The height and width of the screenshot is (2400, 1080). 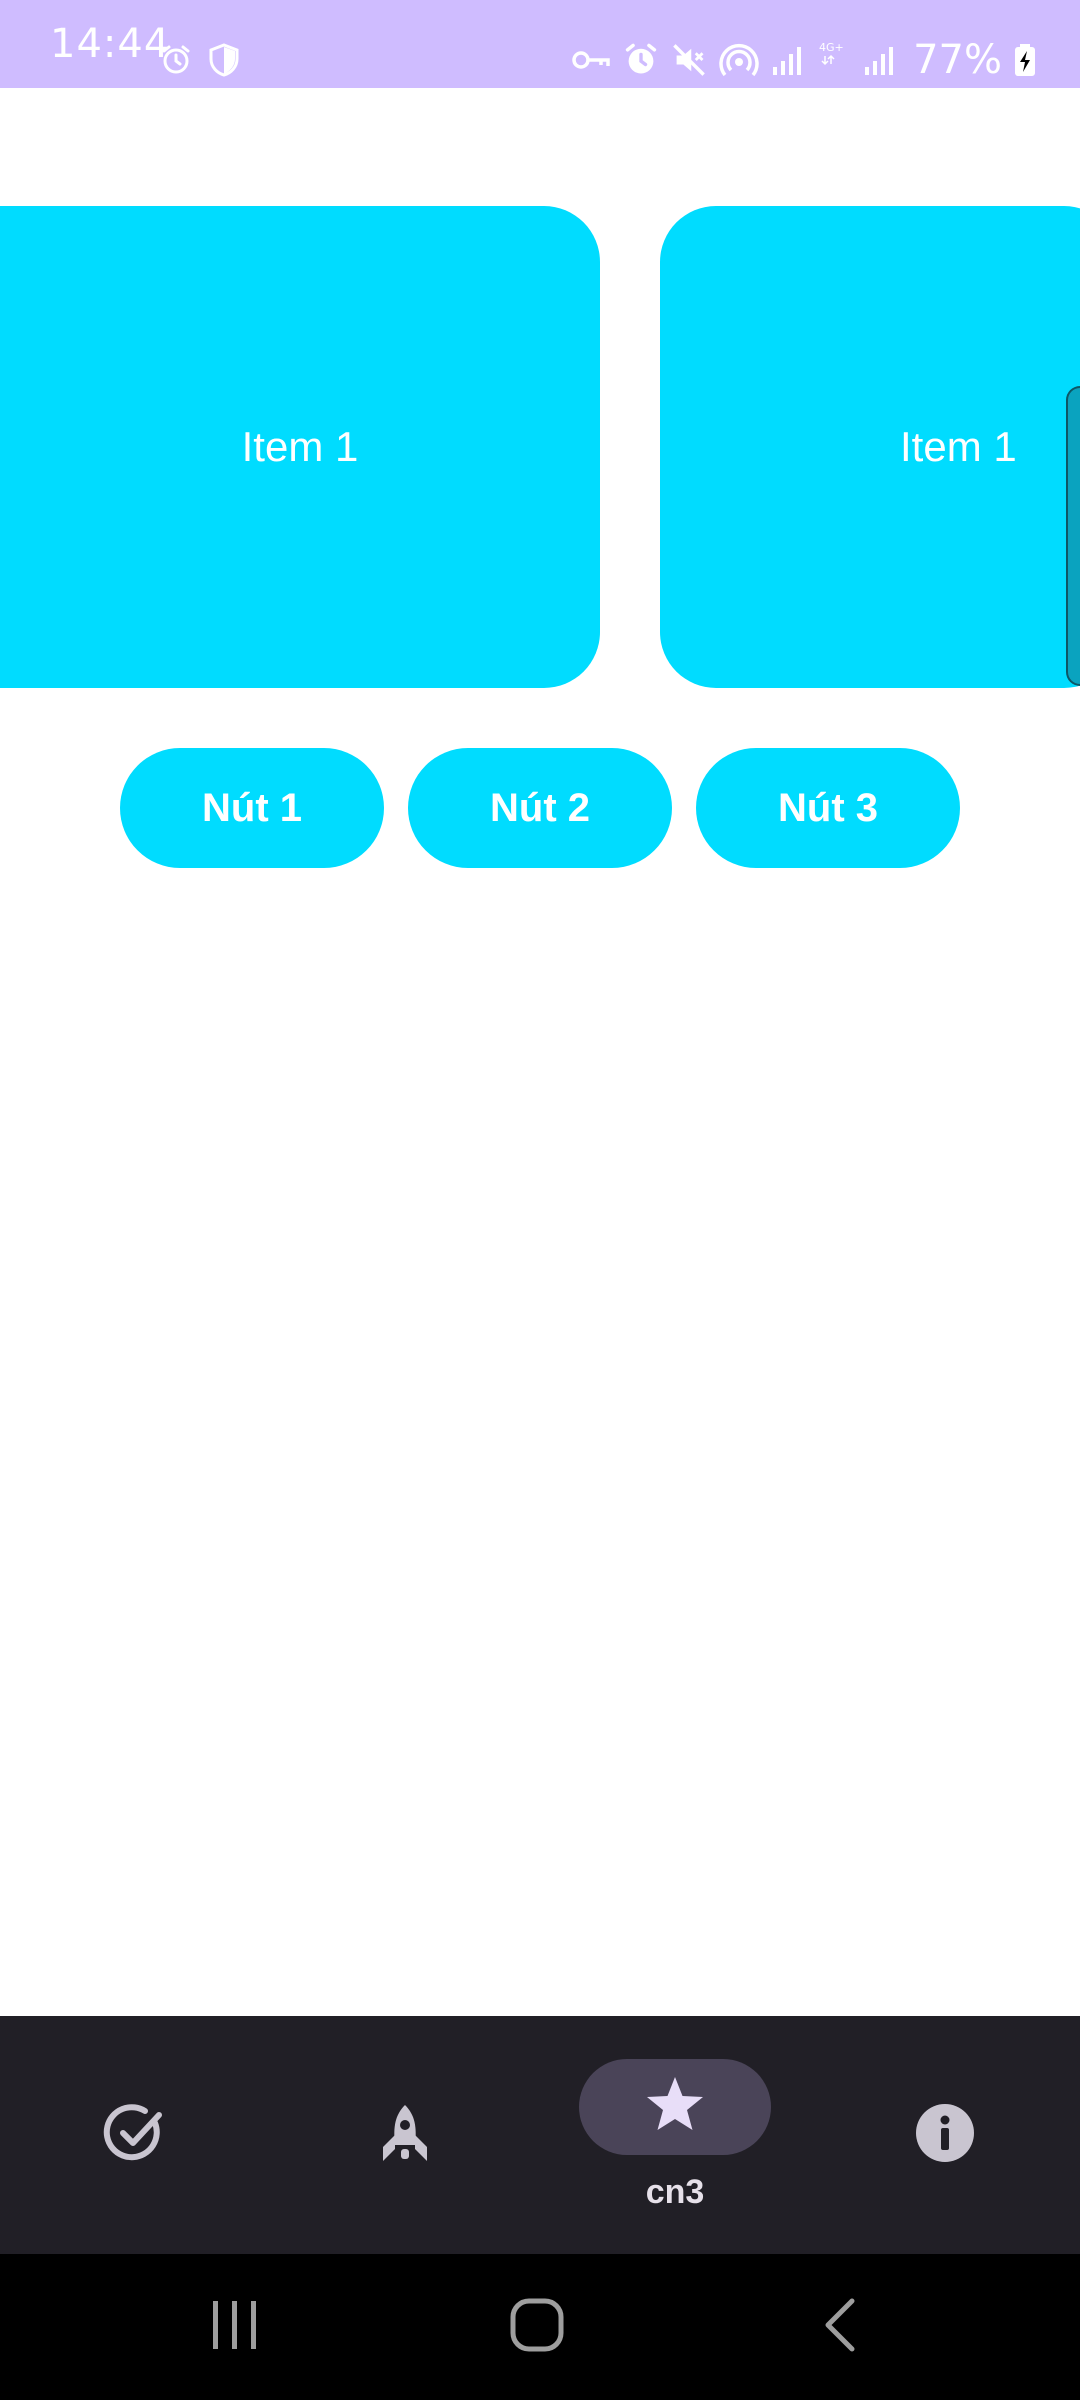 I want to click on star-icon, so click(x=675, y=2106).